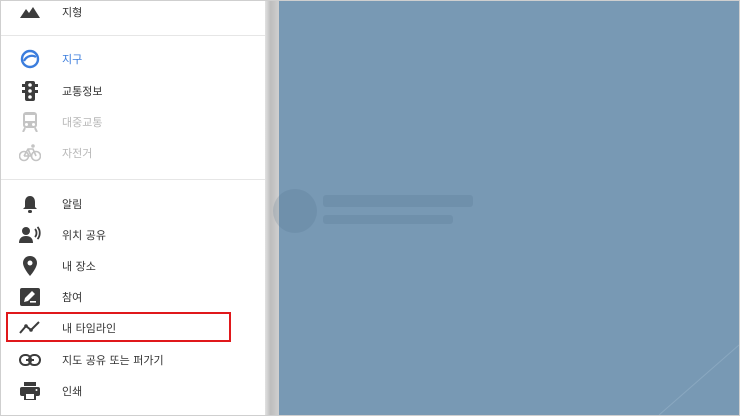  Describe the element at coordinates (79, 266) in the screenshot. I see `menu-item-label: 내 장소` at that location.